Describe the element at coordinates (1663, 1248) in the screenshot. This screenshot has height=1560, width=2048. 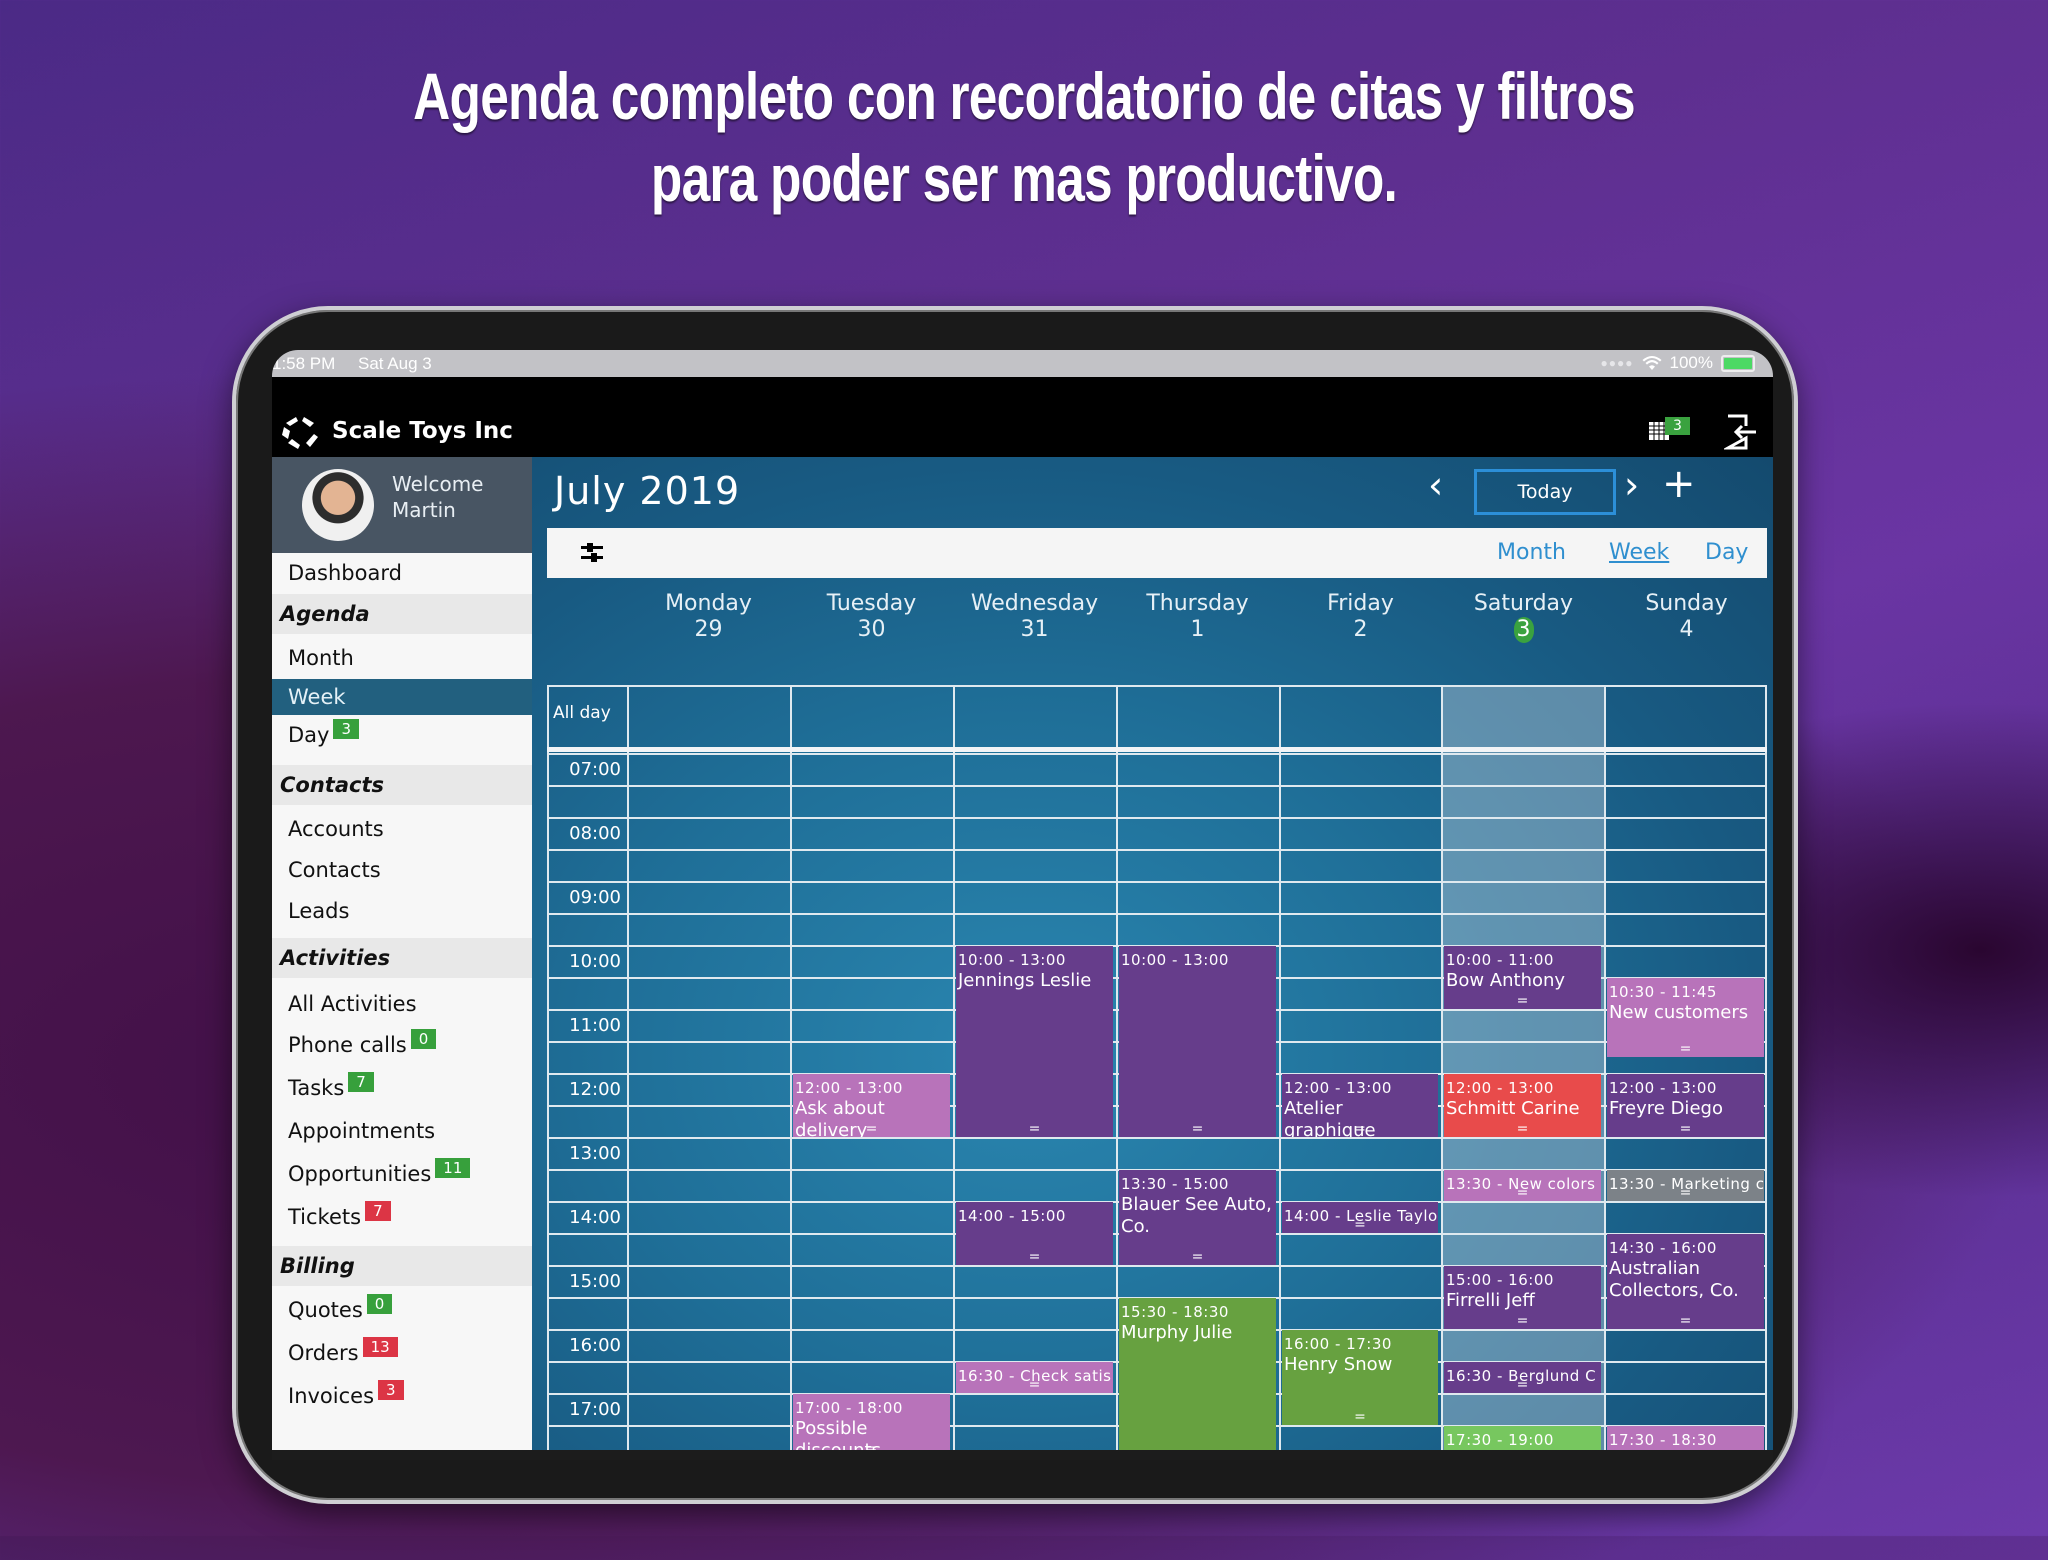
I see `event-time: 14:30 - 16:00` at that location.